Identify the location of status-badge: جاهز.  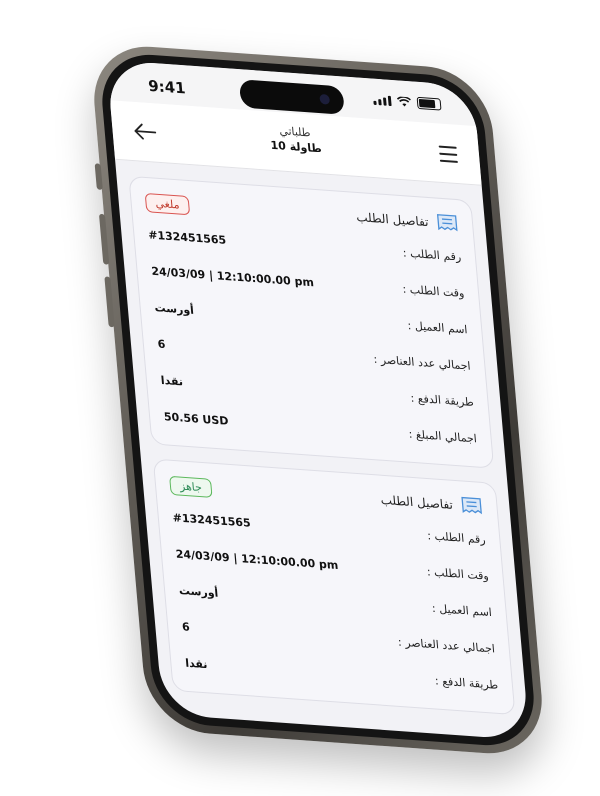
(191, 486).